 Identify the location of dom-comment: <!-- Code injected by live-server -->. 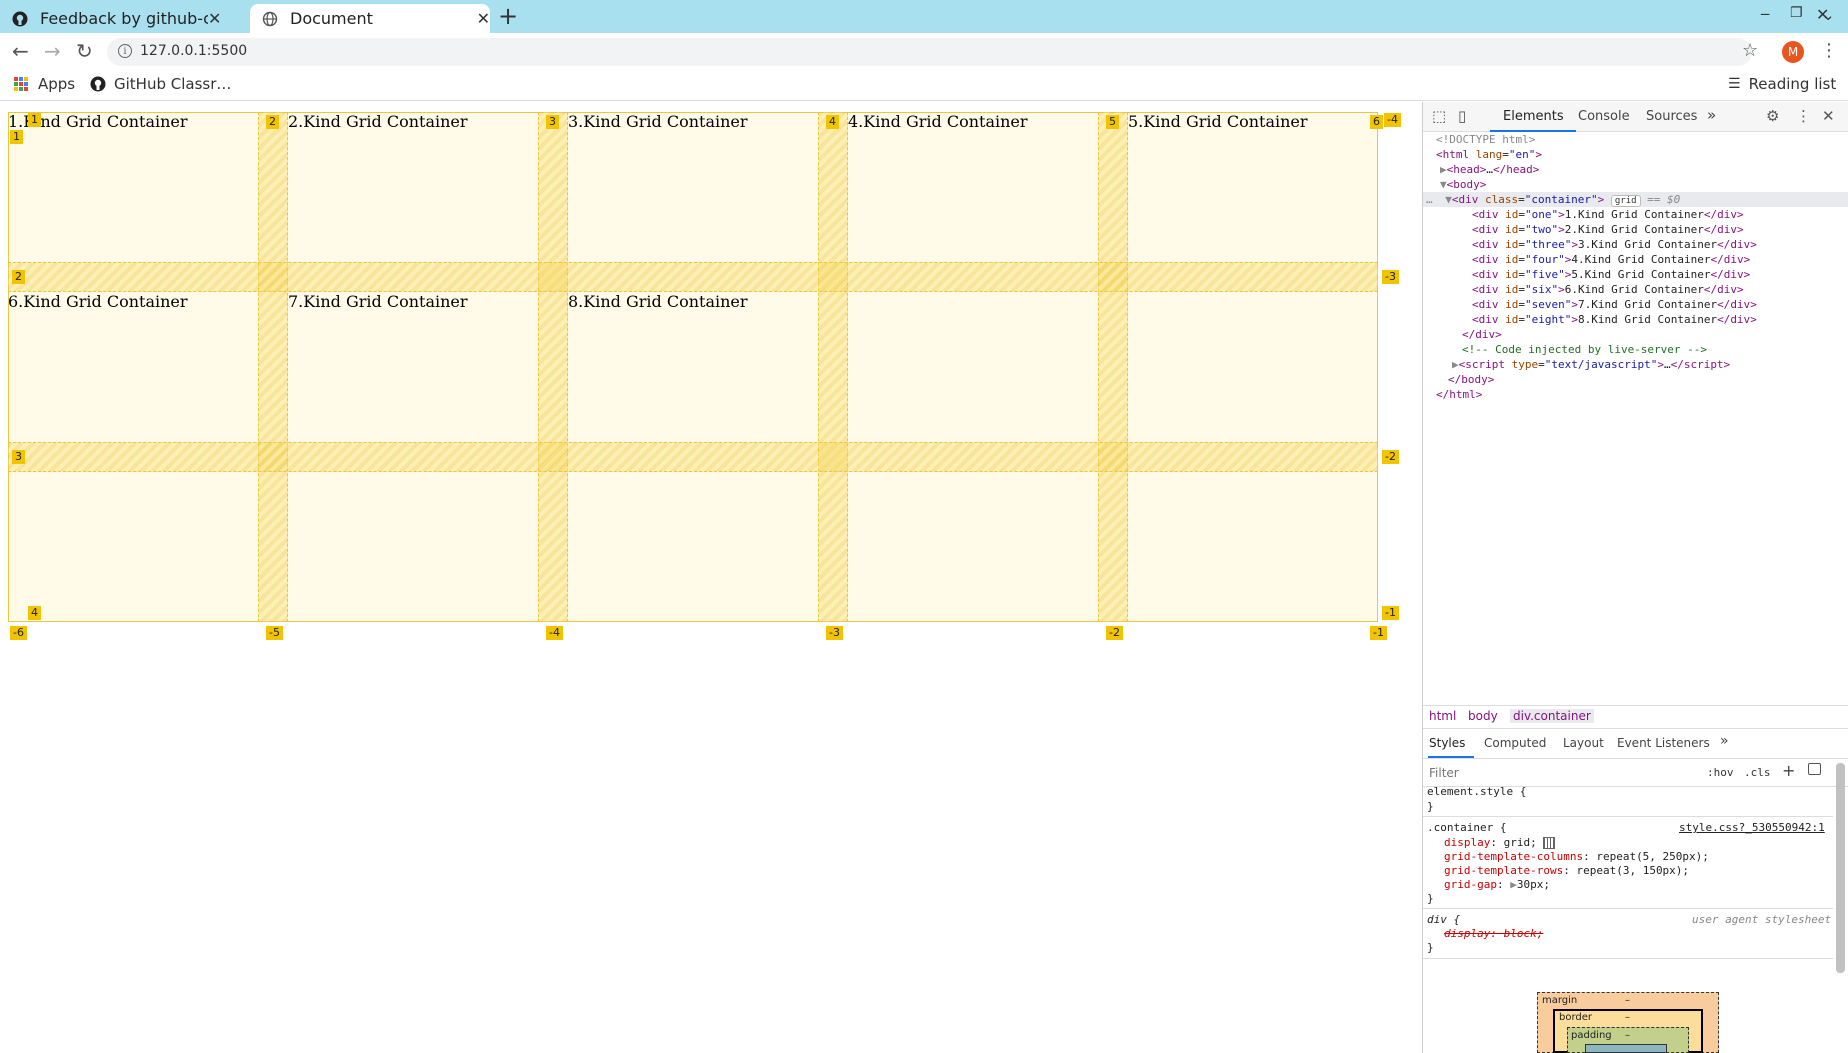
(1584, 349).